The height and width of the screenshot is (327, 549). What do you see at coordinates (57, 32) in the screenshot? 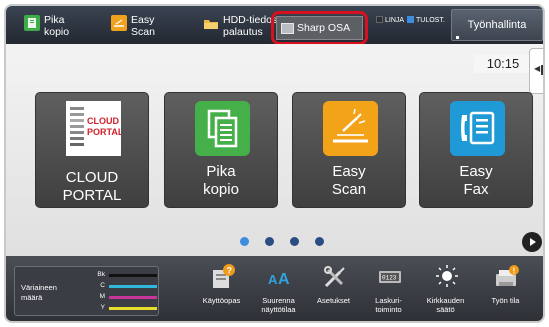
I see `shortcut-quick-copy-line2: kopio` at bounding box center [57, 32].